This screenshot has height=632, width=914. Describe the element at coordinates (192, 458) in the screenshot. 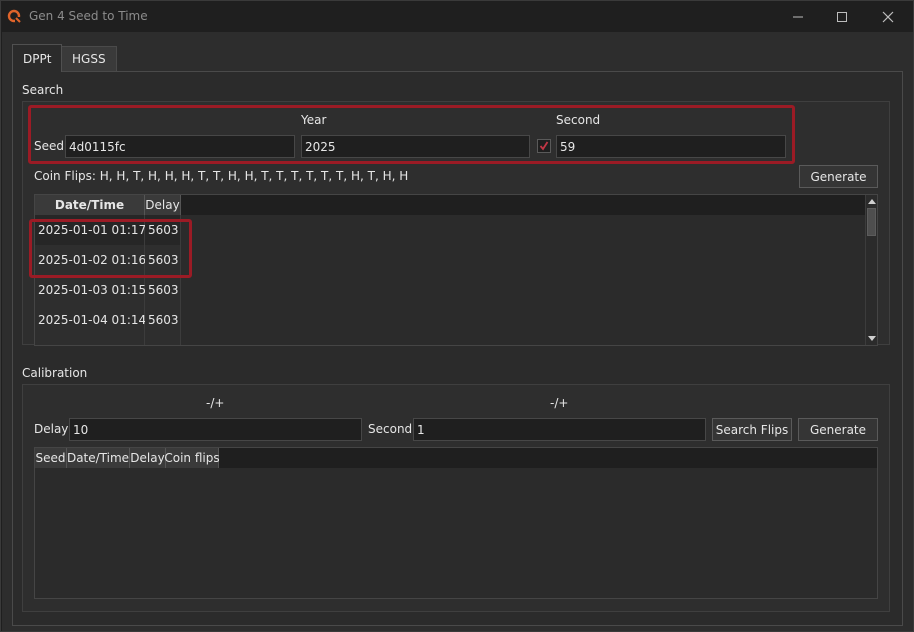

I see `column-header-coin-flips: Coin flips` at that location.